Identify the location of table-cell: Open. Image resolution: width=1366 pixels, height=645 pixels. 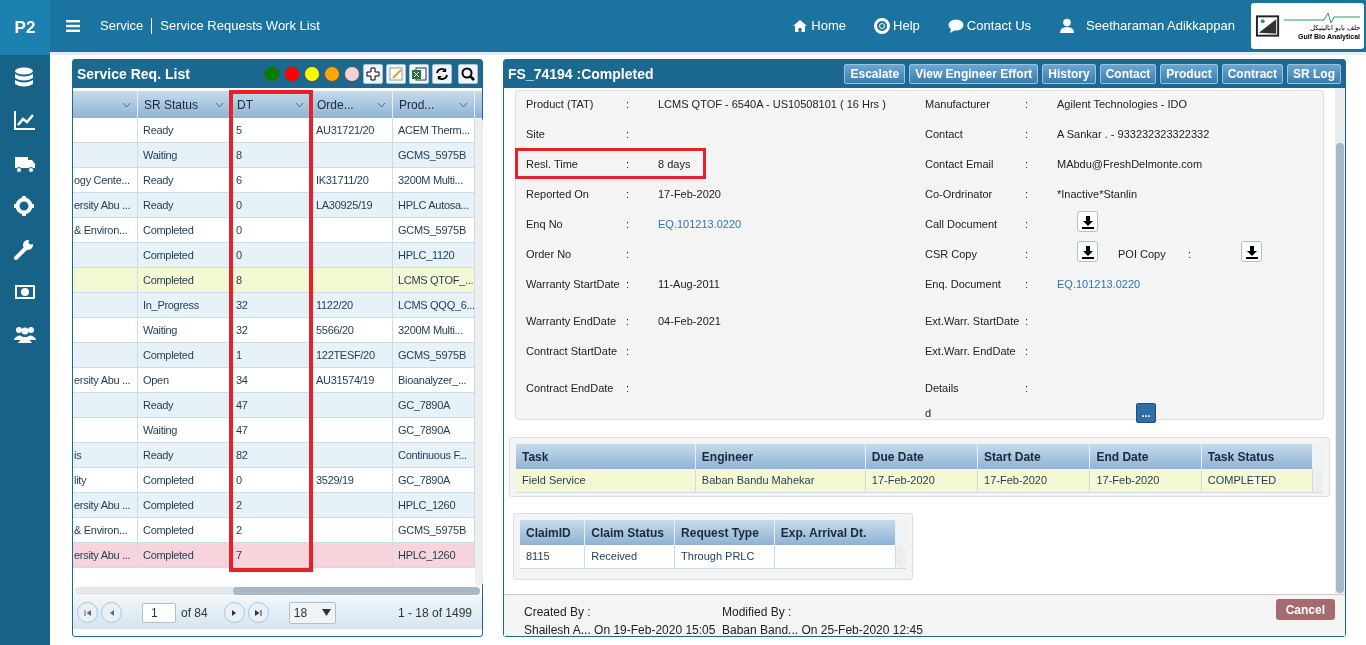
(156, 380).